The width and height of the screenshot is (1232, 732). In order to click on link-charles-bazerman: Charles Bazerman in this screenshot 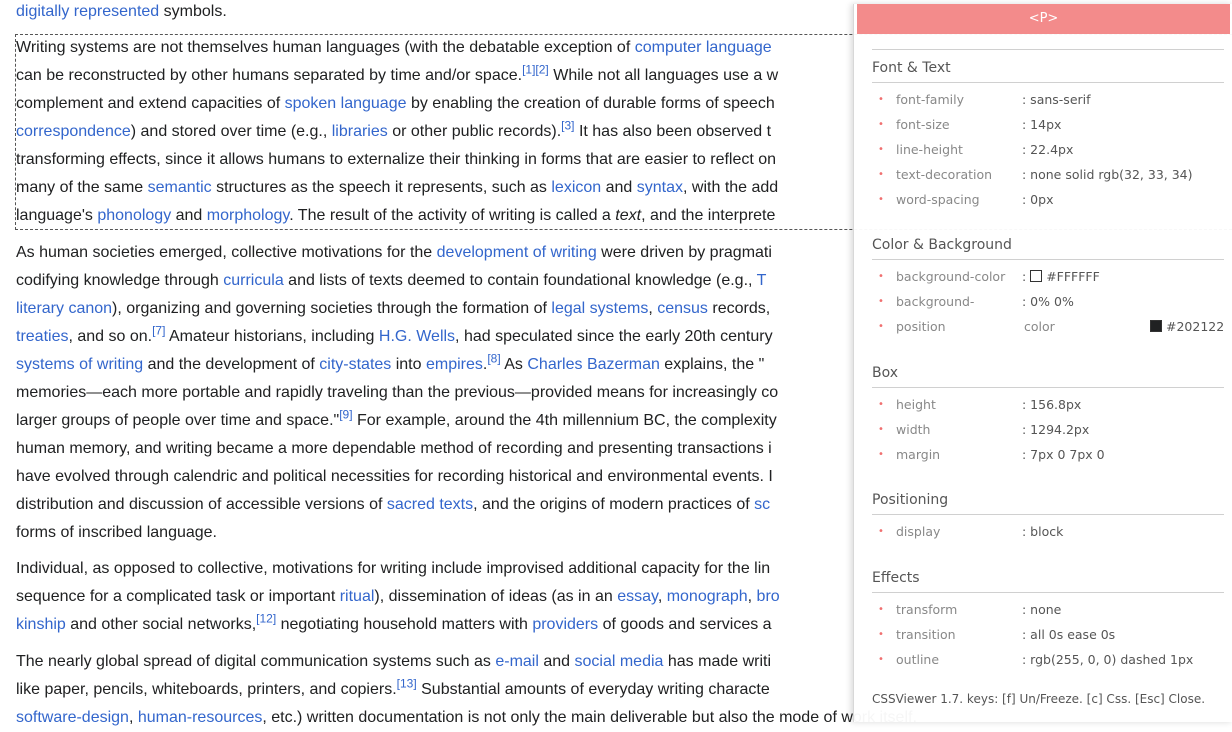, I will do `click(593, 364)`.